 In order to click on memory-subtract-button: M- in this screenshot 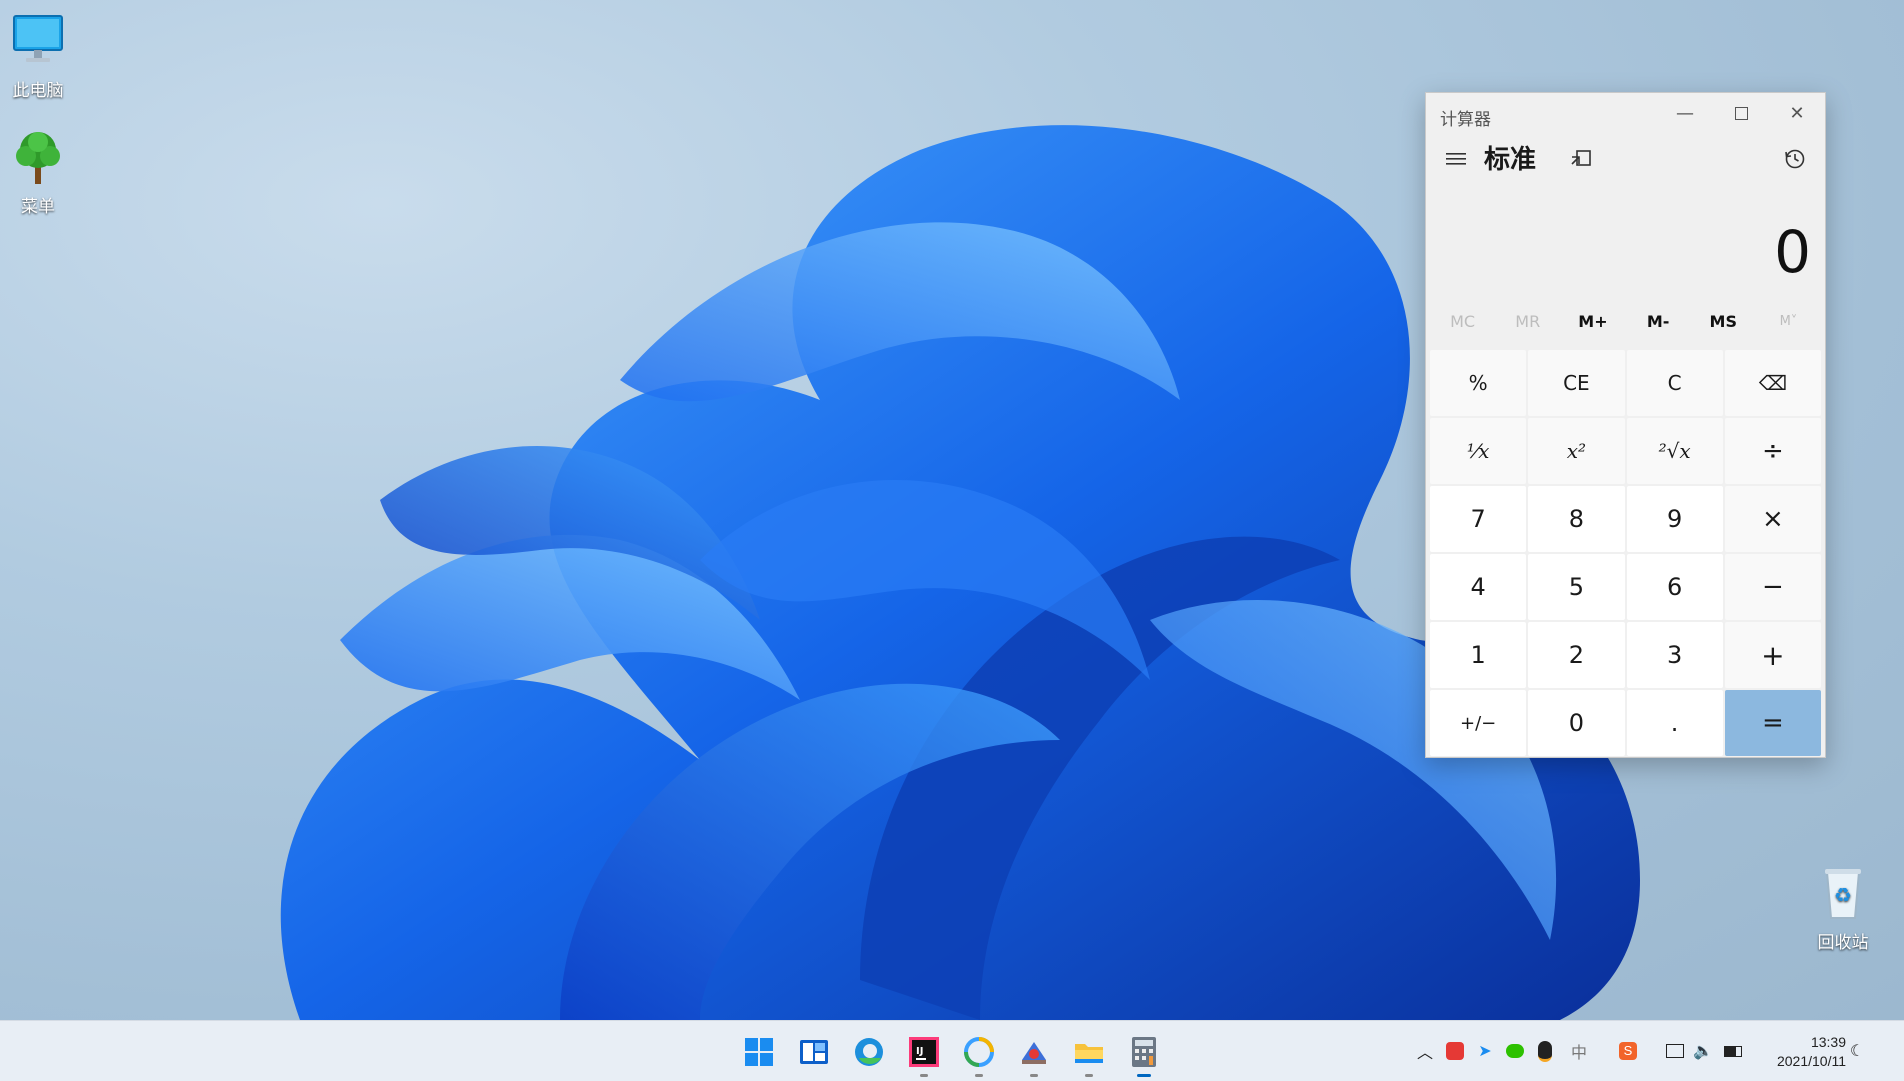, I will do `click(1658, 321)`.